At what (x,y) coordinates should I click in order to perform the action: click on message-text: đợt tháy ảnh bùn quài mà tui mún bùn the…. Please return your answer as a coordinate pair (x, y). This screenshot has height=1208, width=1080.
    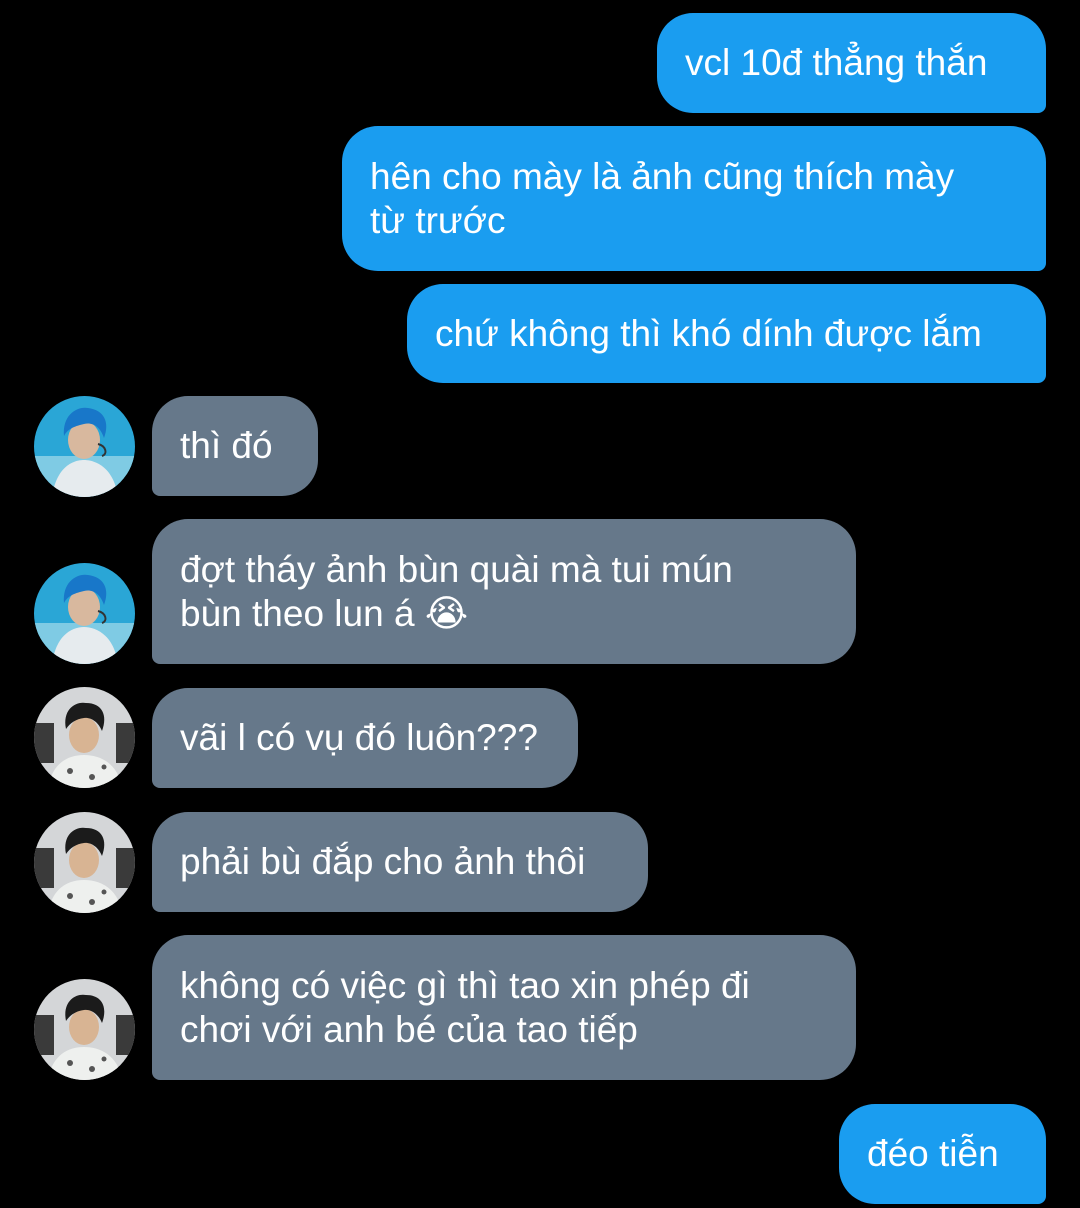
    Looking at the image, I should click on (456, 591).